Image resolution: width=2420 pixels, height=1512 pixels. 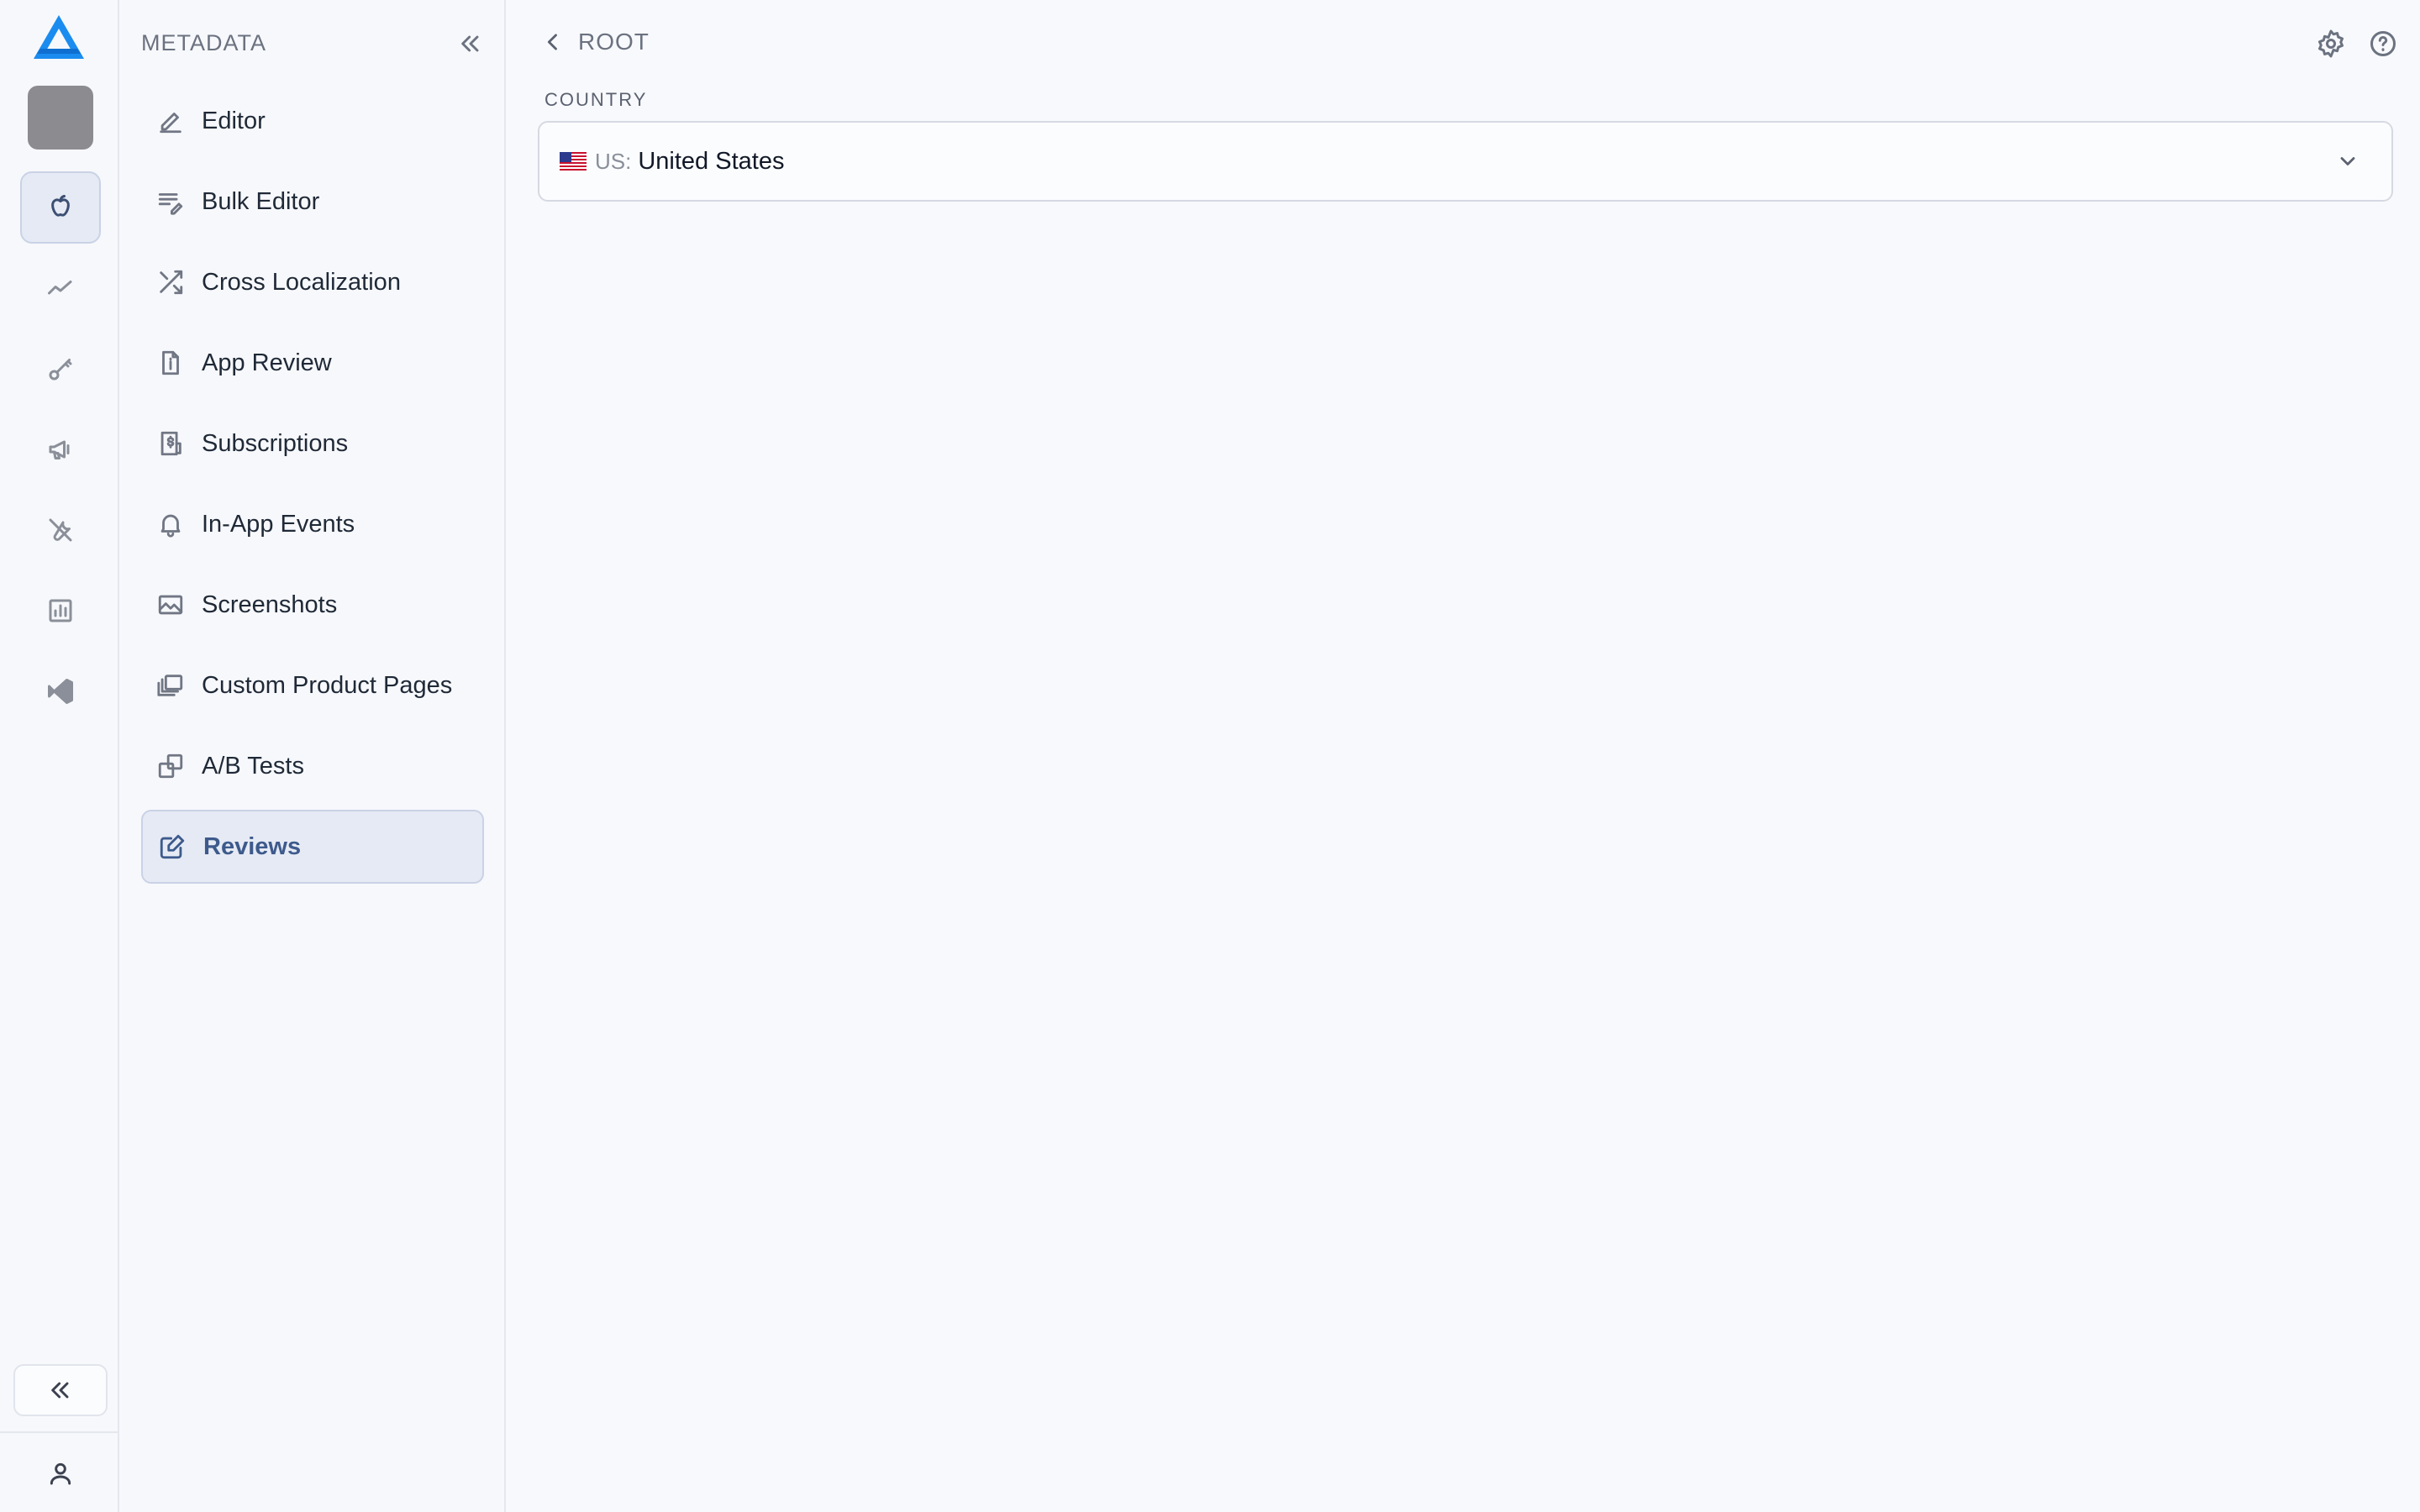 I want to click on bulk-edit-icon, so click(x=170, y=201).